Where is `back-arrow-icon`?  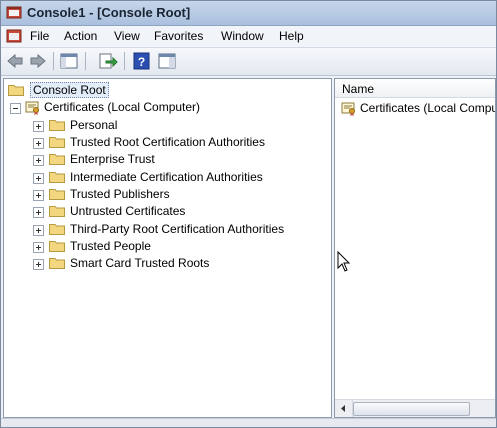
back-arrow-icon is located at coordinates (15, 61).